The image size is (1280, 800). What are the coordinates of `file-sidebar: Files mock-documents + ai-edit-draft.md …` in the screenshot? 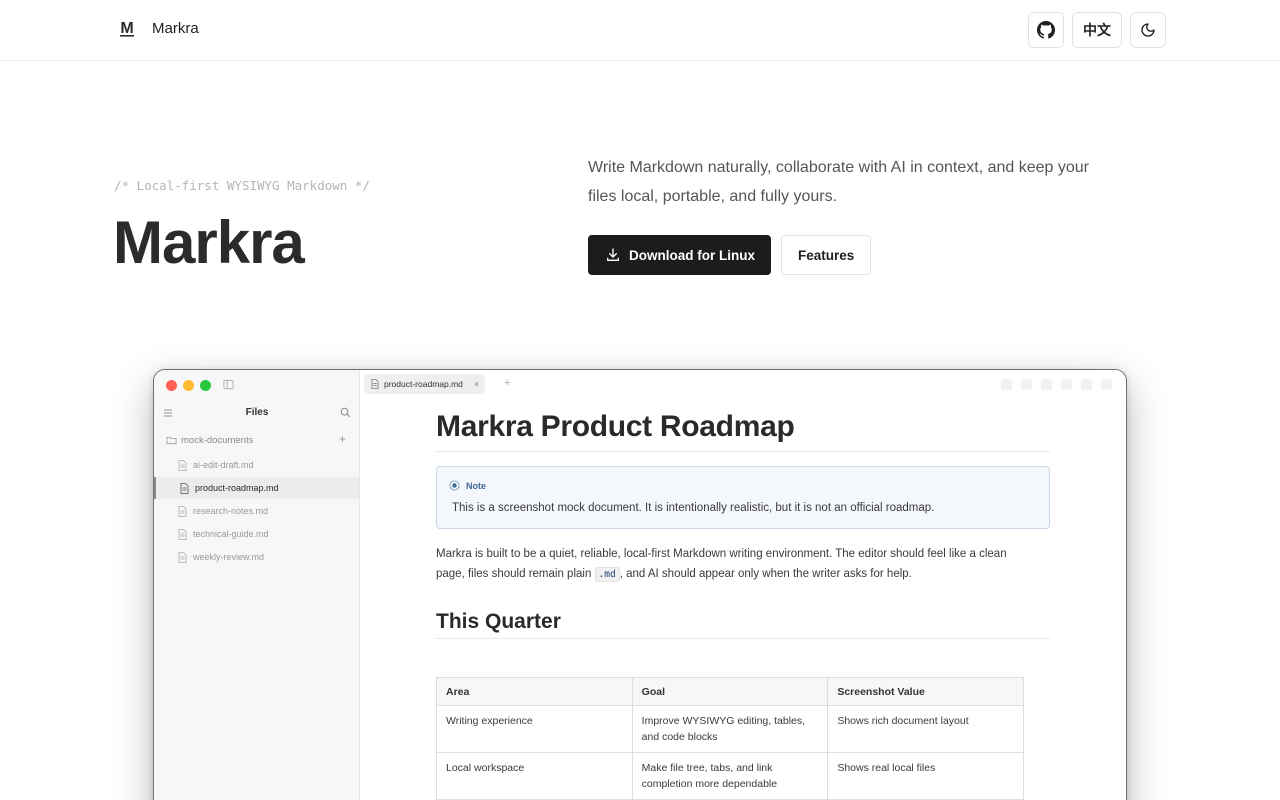 It's located at (257, 585).